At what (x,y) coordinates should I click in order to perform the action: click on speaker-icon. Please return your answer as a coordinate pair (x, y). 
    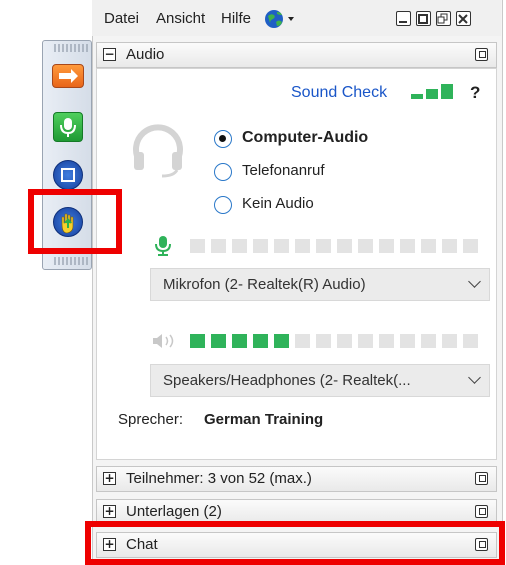
    Looking at the image, I should click on (166, 343).